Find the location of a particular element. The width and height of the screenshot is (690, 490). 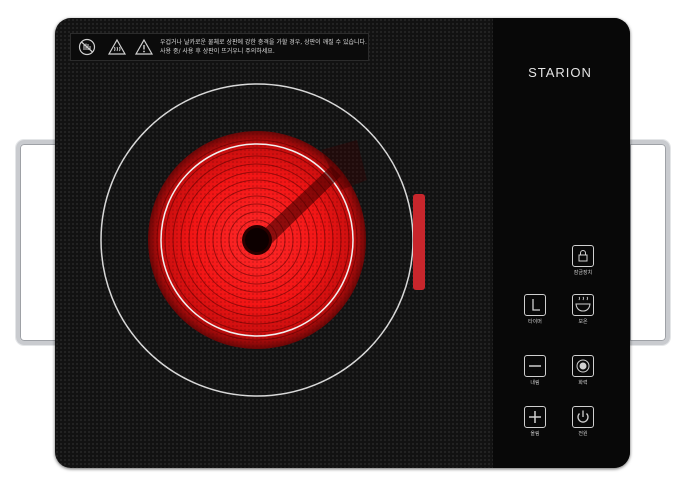

no-hand-touch-icon is located at coordinates (87, 47).